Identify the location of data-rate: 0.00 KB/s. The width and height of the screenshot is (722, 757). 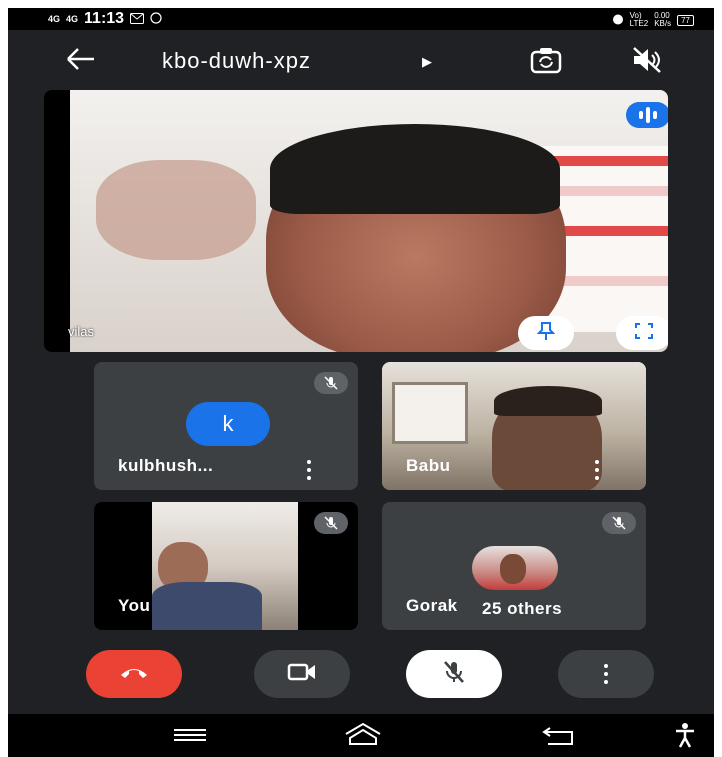
(662, 20).